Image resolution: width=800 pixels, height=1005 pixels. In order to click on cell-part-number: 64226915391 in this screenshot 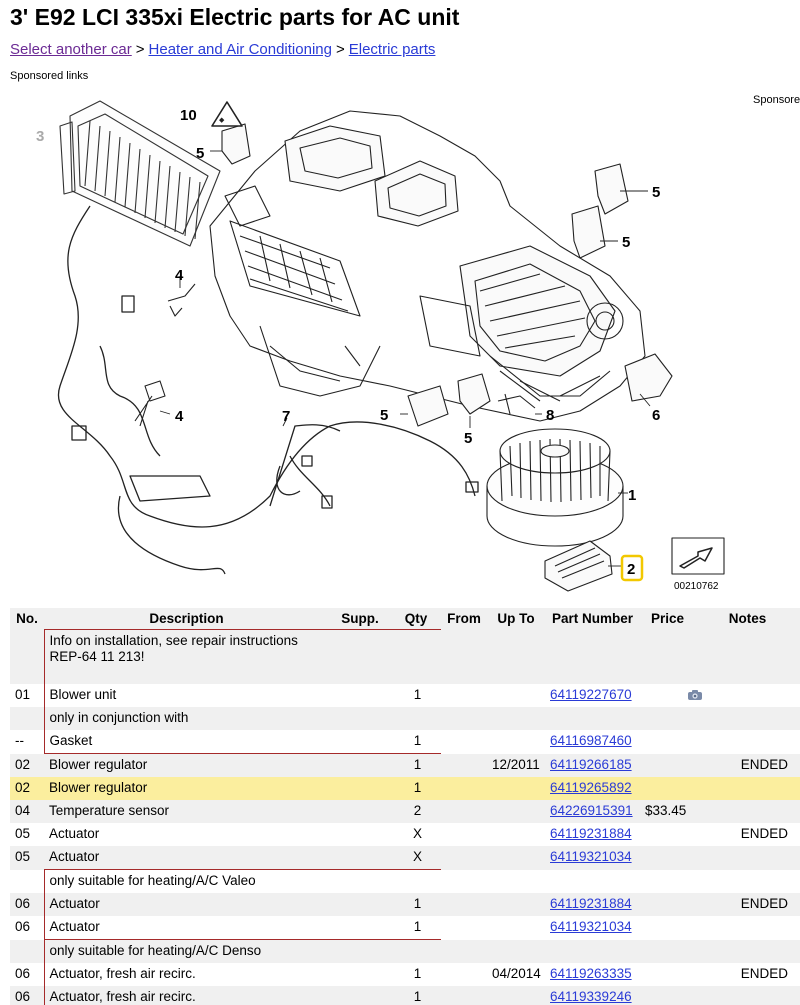, I will do `click(592, 811)`.